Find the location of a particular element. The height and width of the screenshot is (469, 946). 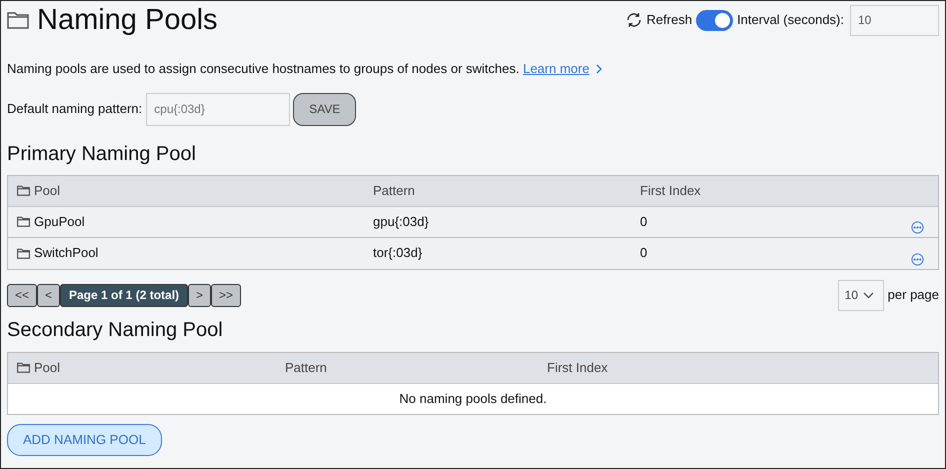

last-page-button: >> is located at coordinates (226, 295).